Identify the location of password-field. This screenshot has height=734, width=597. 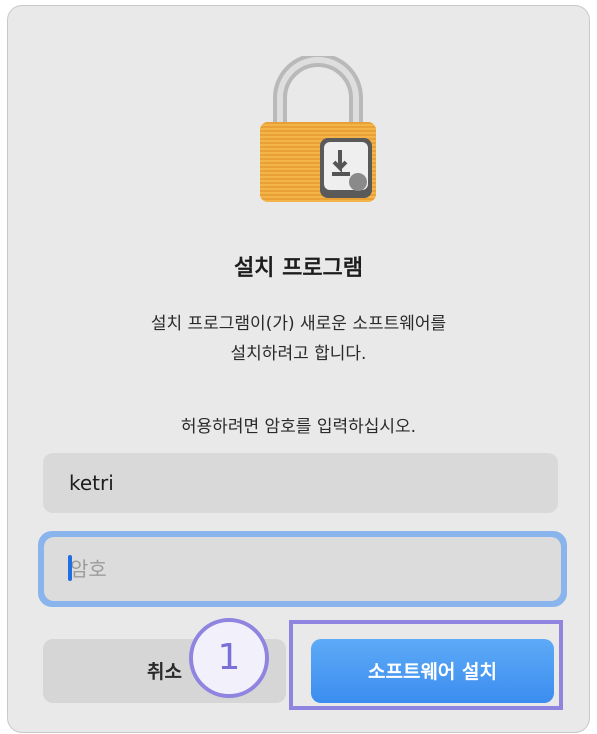
(302, 569).